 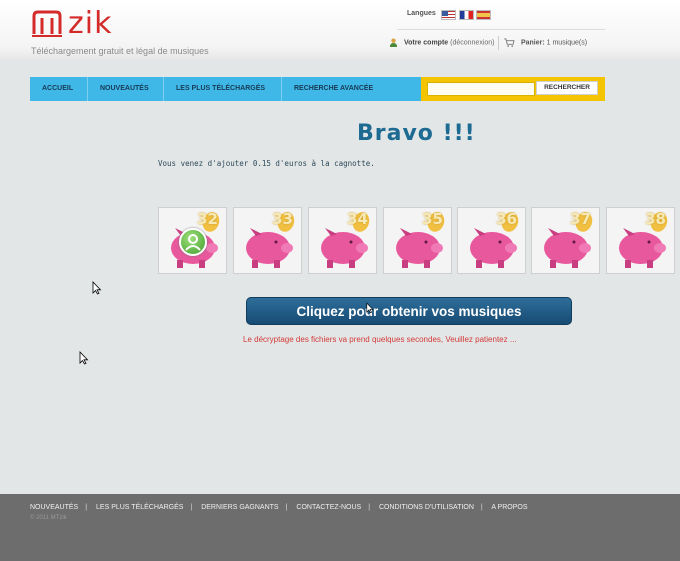 What do you see at coordinates (491, 240) in the screenshot?
I see `piggy-bank-item: 36` at bounding box center [491, 240].